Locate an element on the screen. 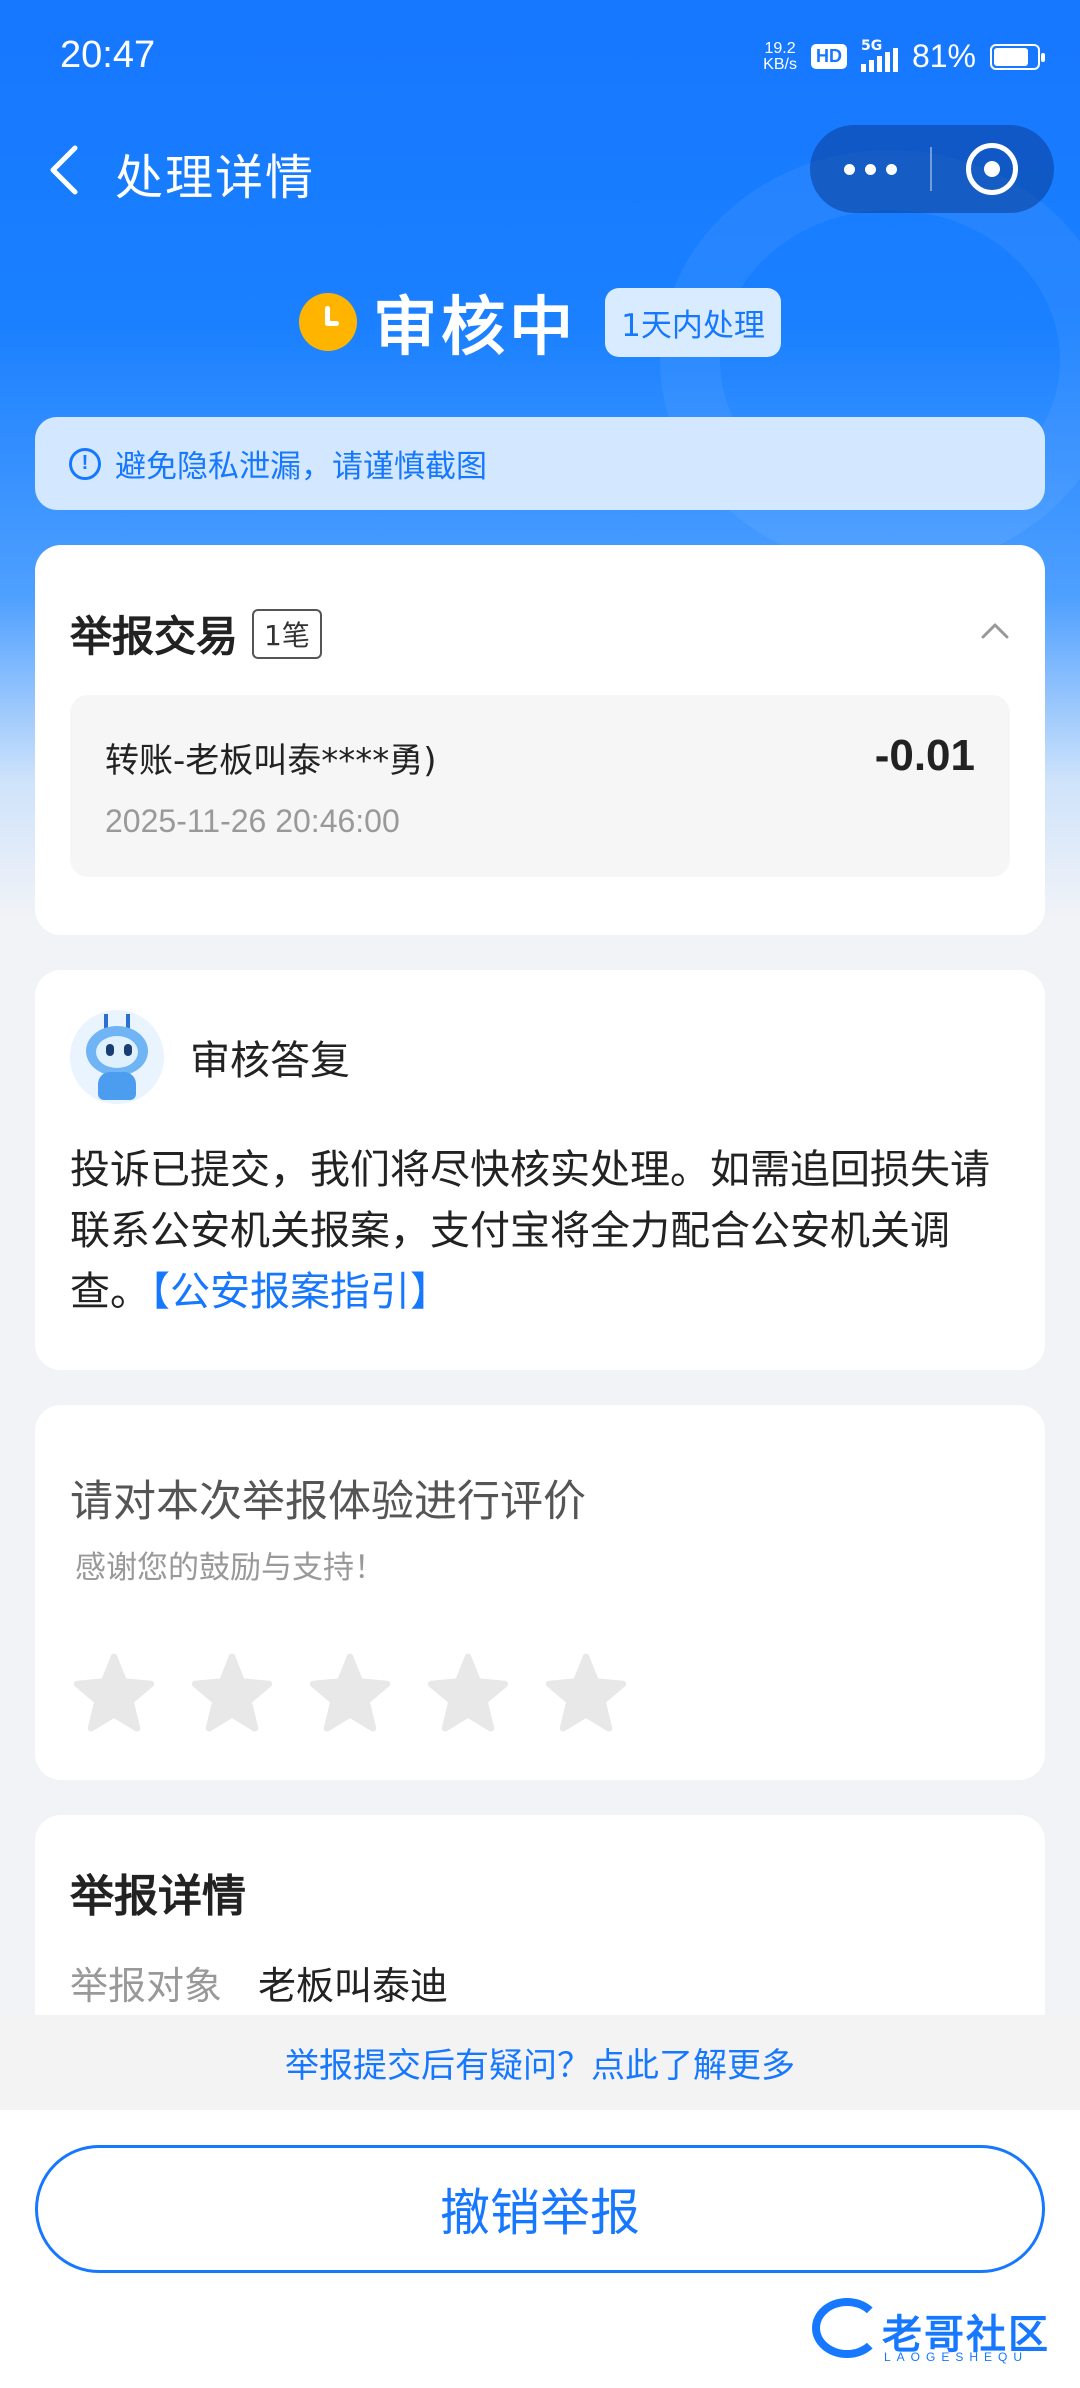 The height and width of the screenshot is (2388, 1080). transaction-name: 转账-老板叫泰****勇) is located at coordinates (271, 761).